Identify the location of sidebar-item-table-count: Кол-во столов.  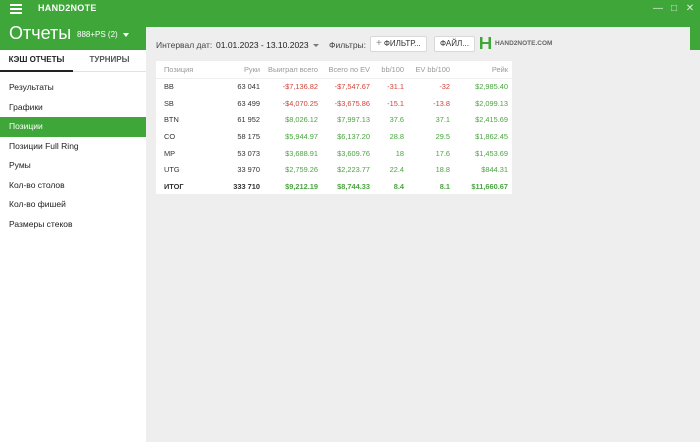
(73, 186).